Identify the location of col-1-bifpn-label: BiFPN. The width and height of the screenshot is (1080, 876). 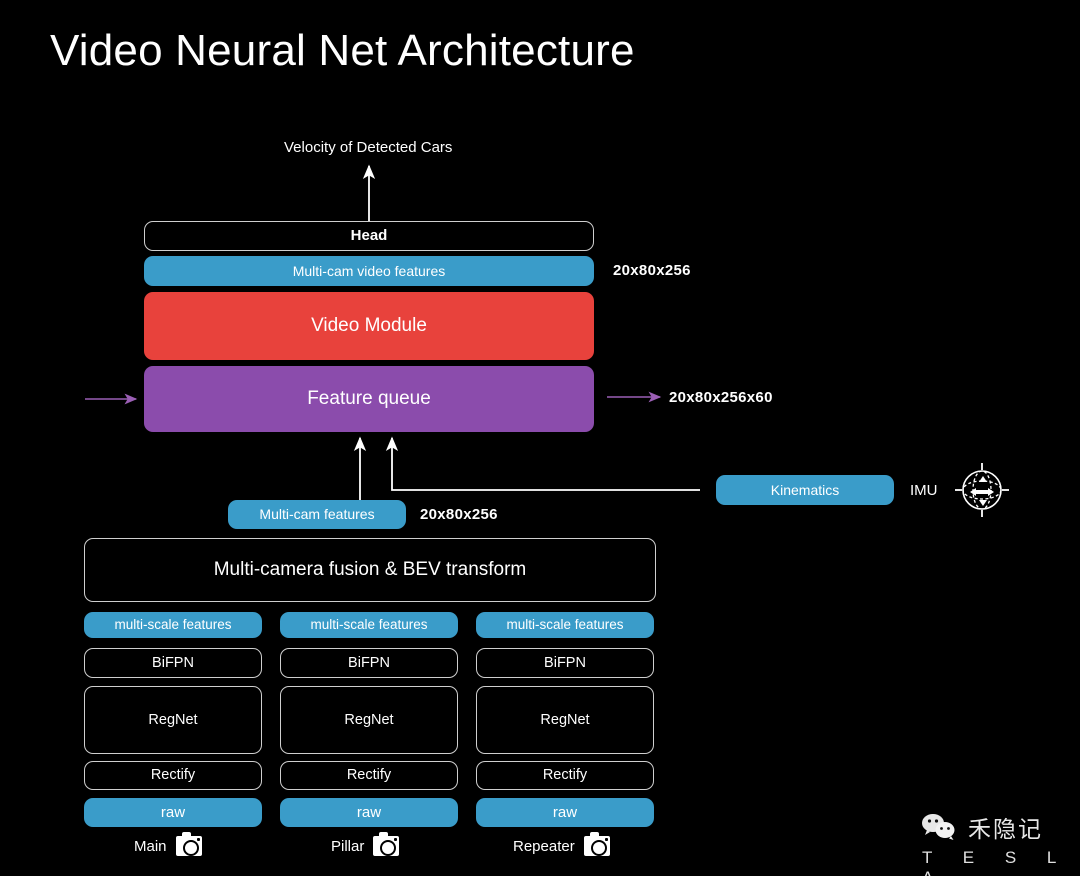
(369, 662).